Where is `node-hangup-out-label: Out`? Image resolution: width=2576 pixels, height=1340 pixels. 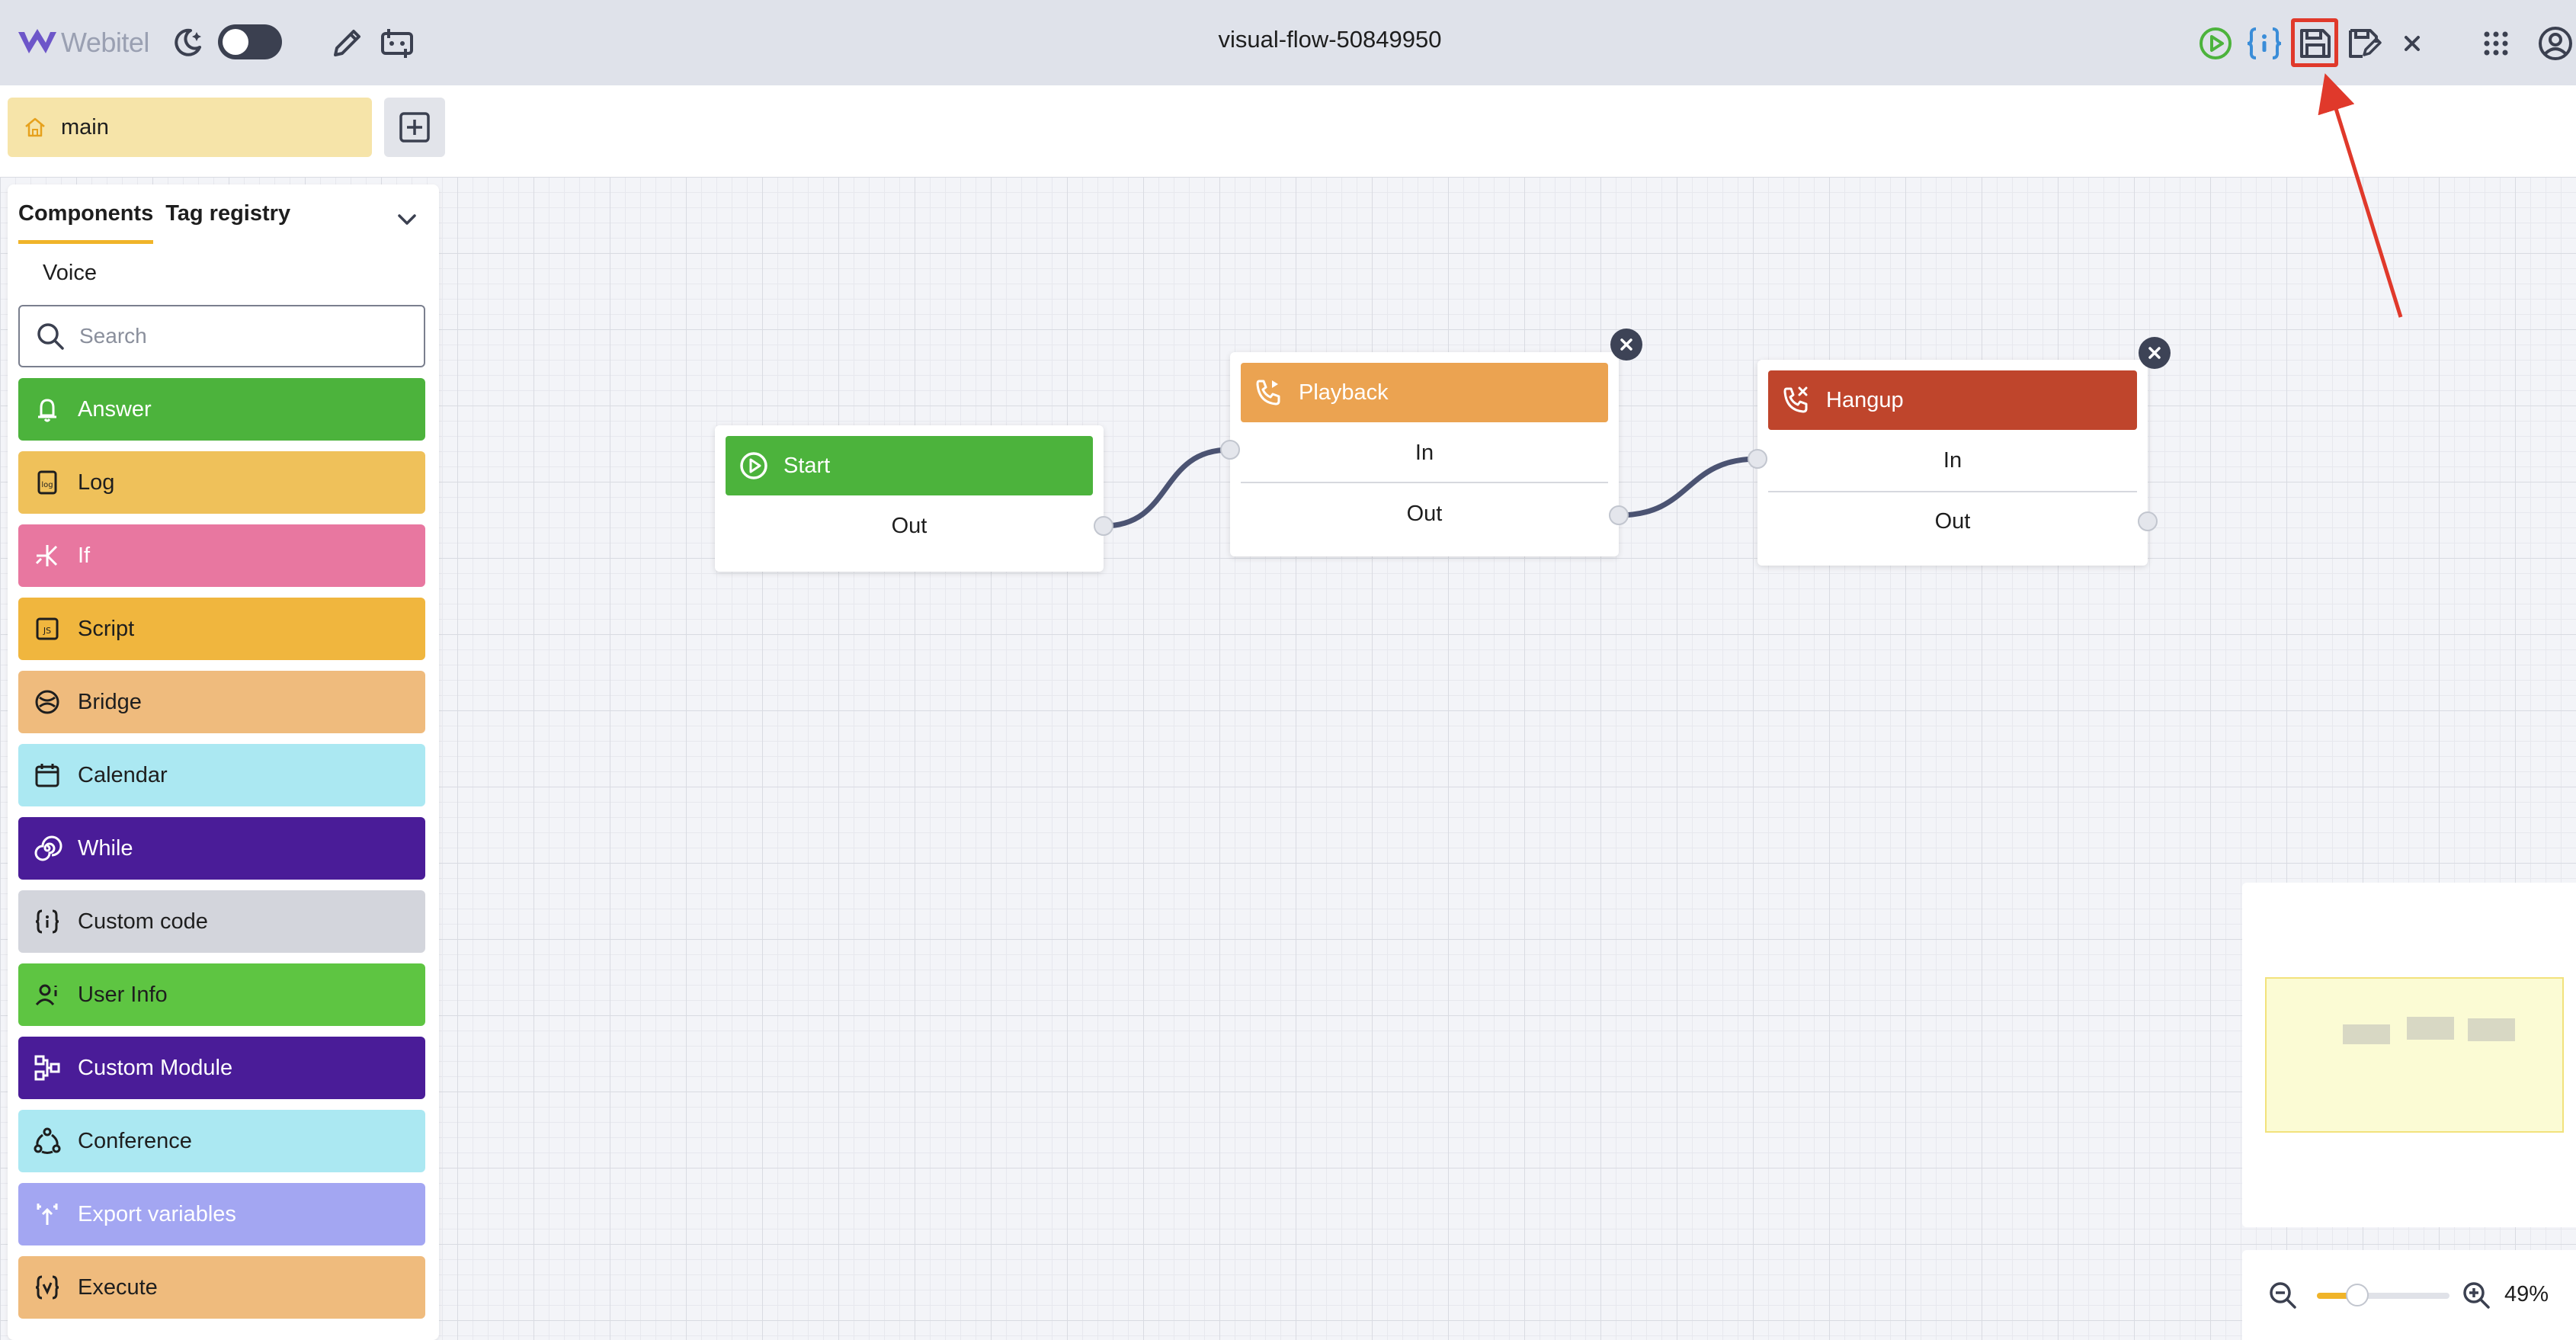
node-hangup-out-label: Out is located at coordinates (1953, 521).